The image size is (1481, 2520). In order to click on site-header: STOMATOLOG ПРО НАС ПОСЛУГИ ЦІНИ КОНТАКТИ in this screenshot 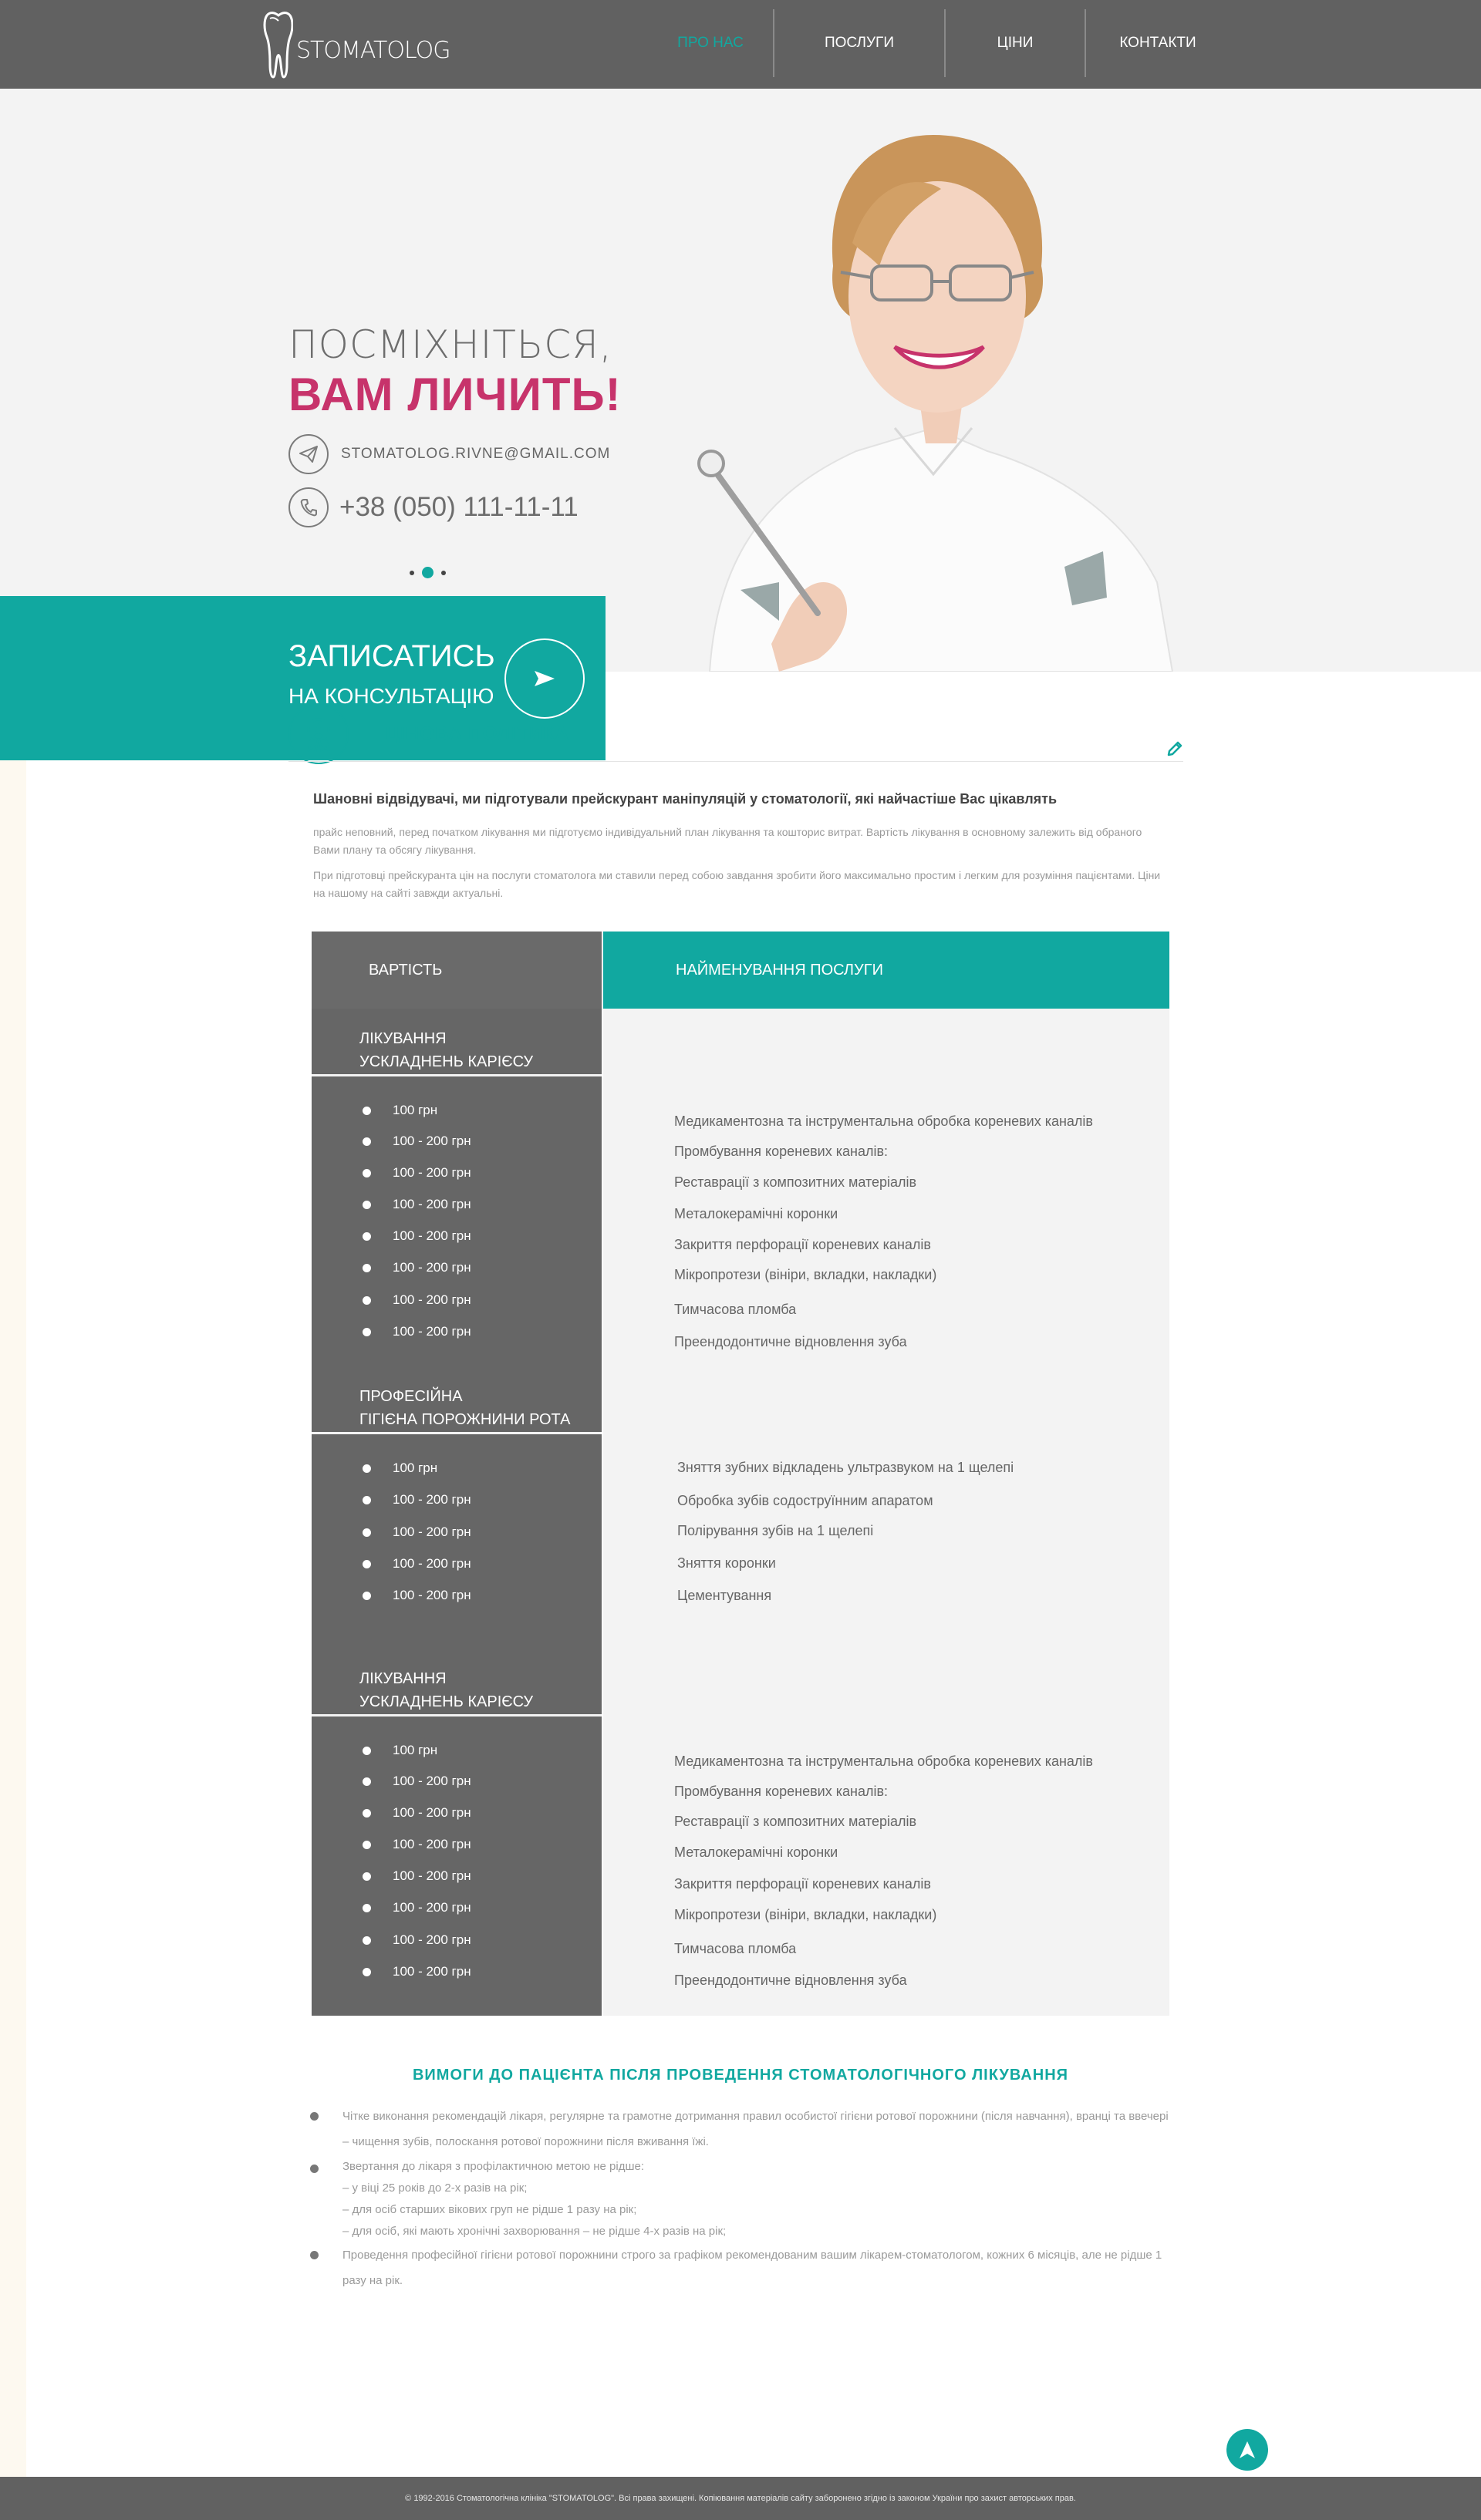, I will do `click(740, 44)`.